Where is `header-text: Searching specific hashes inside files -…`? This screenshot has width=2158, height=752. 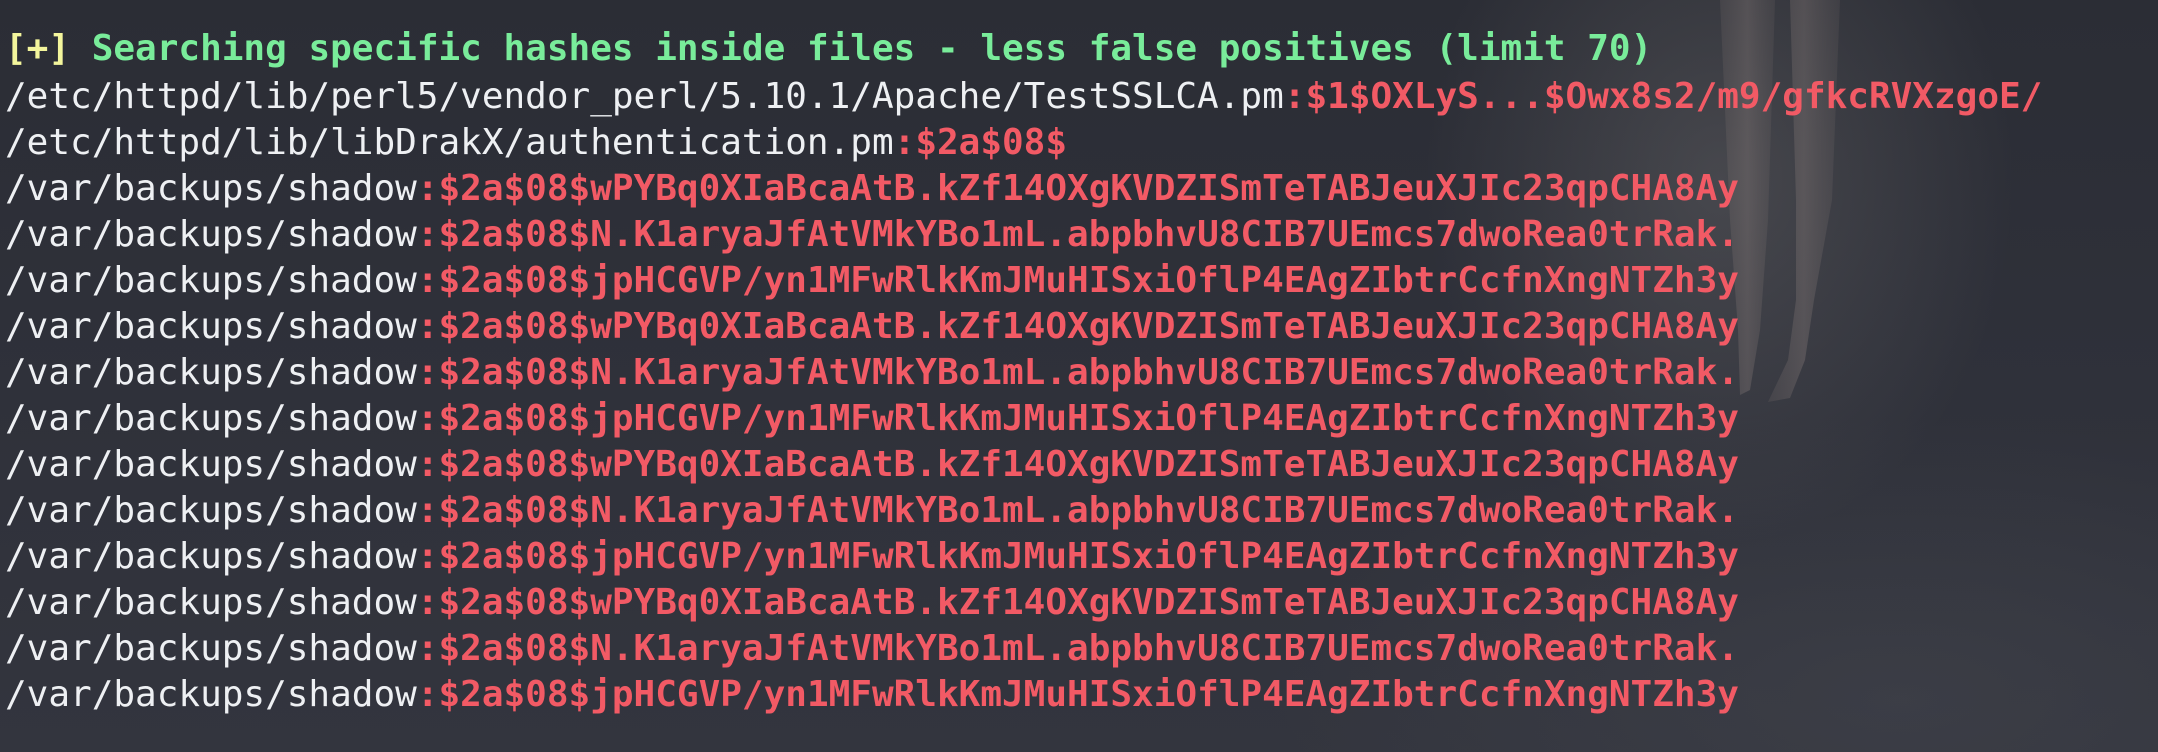
header-text: Searching specific hashes inside files -… is located at coordinates (861, 48).